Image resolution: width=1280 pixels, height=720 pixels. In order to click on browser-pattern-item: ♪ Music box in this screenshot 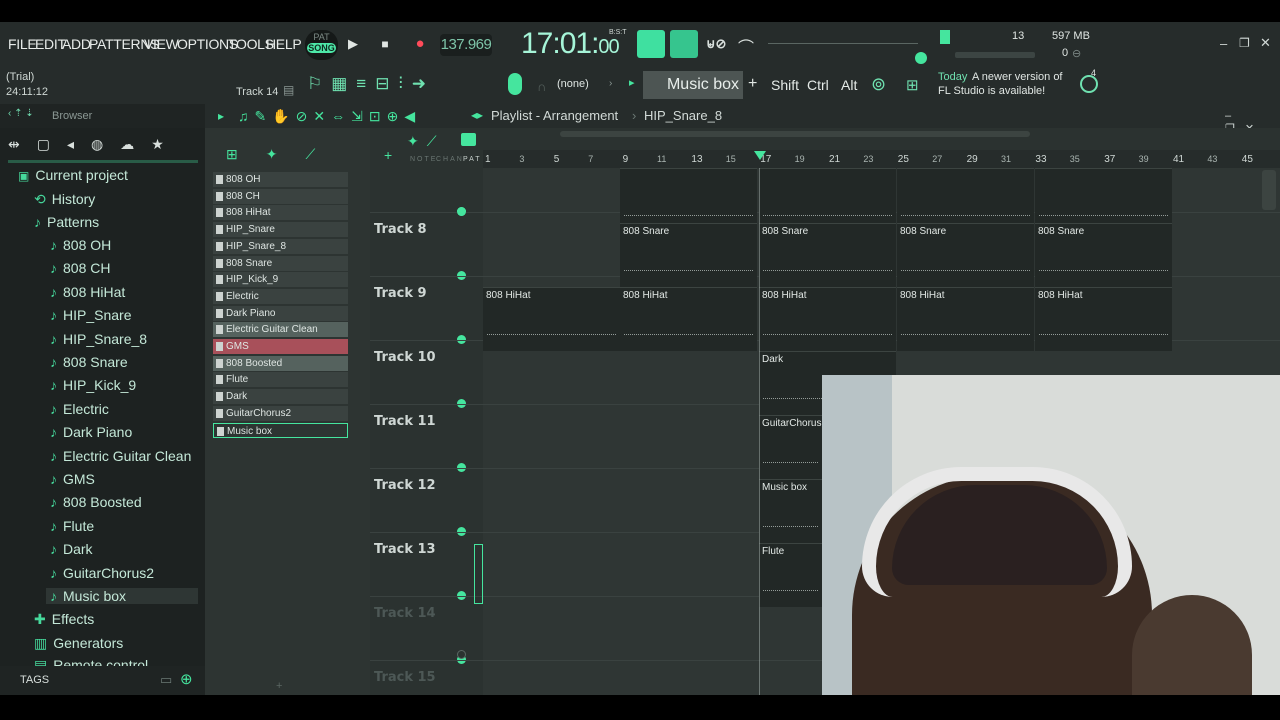, I will do `click(122, 596)`.